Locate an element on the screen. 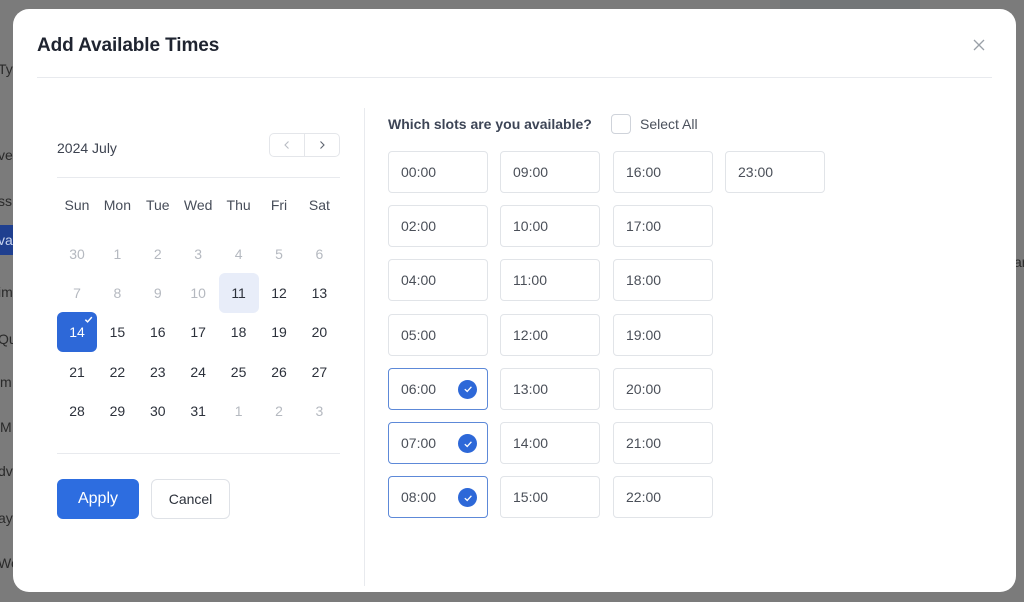  time-slot-2300: 23:00 is located at coordinates (775, 172).